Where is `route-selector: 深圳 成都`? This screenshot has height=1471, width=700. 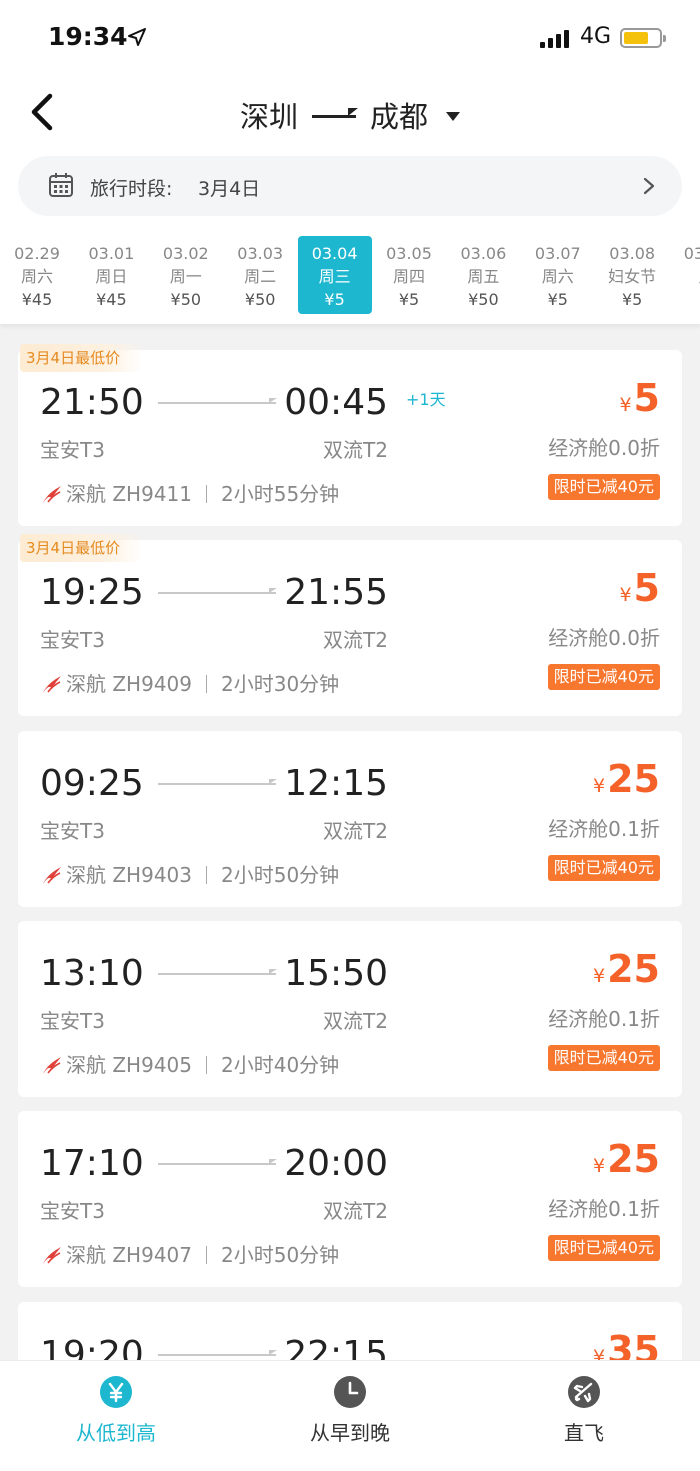
route-selector: 深圳 成都 is located at coordinates (350, 115).